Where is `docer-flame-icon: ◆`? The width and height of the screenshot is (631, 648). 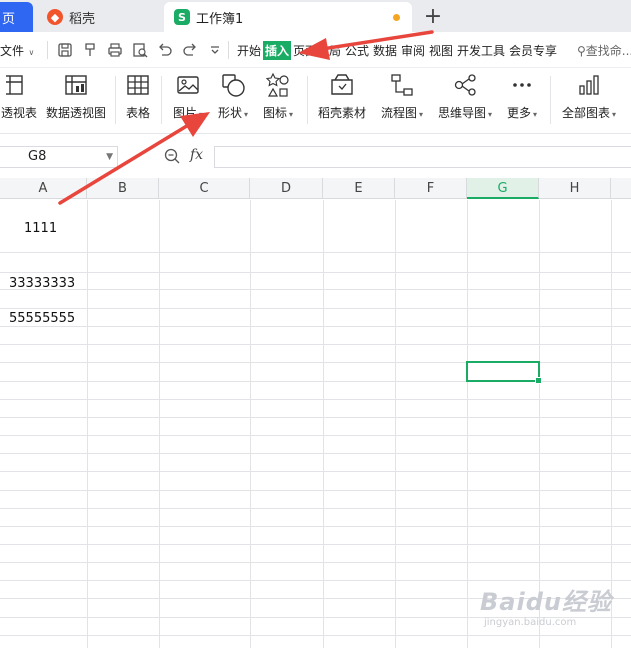
docer-flame-icon: ◆ is located at coordinates (55, 17).